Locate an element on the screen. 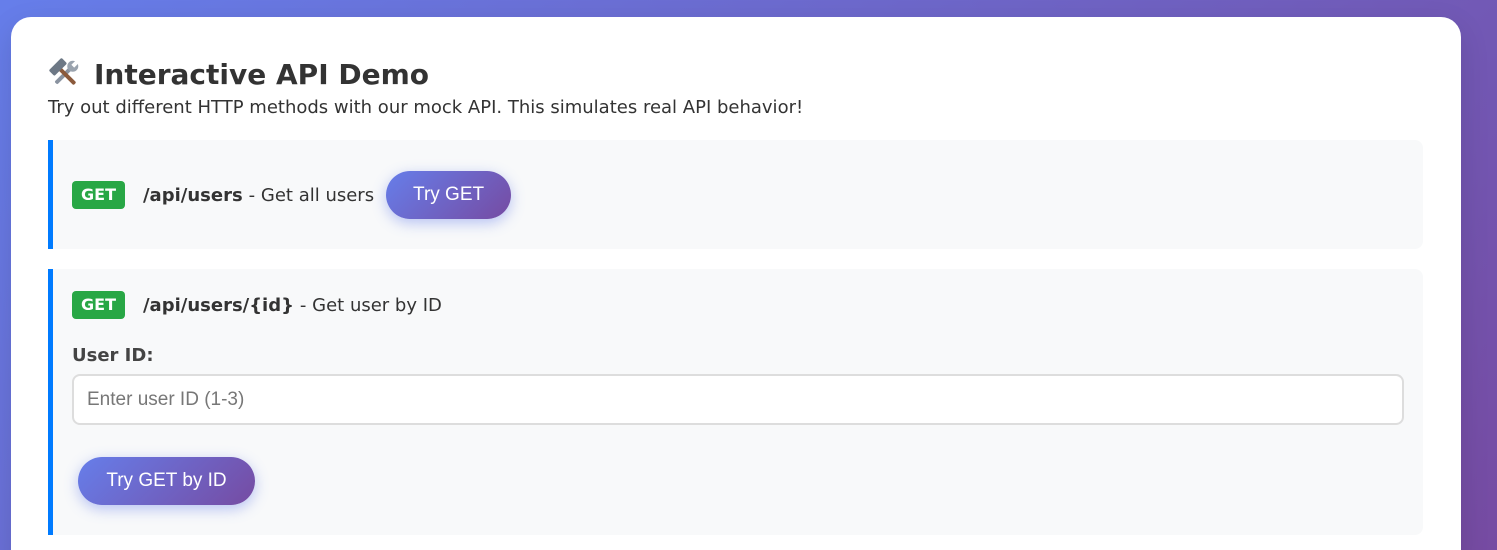  try-get-button: Try GET is located at coordinates (449, 195).